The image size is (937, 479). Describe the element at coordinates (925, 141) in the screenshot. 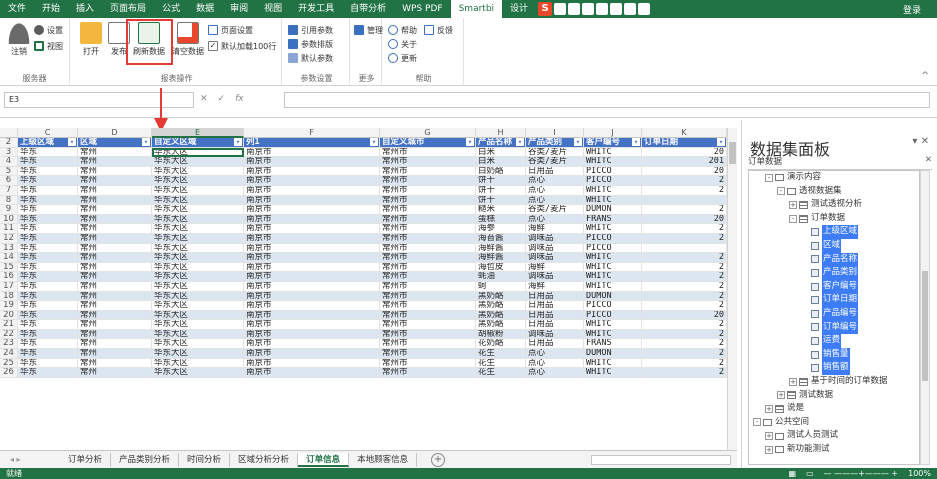

I see `close-icon: ✕` at that location.